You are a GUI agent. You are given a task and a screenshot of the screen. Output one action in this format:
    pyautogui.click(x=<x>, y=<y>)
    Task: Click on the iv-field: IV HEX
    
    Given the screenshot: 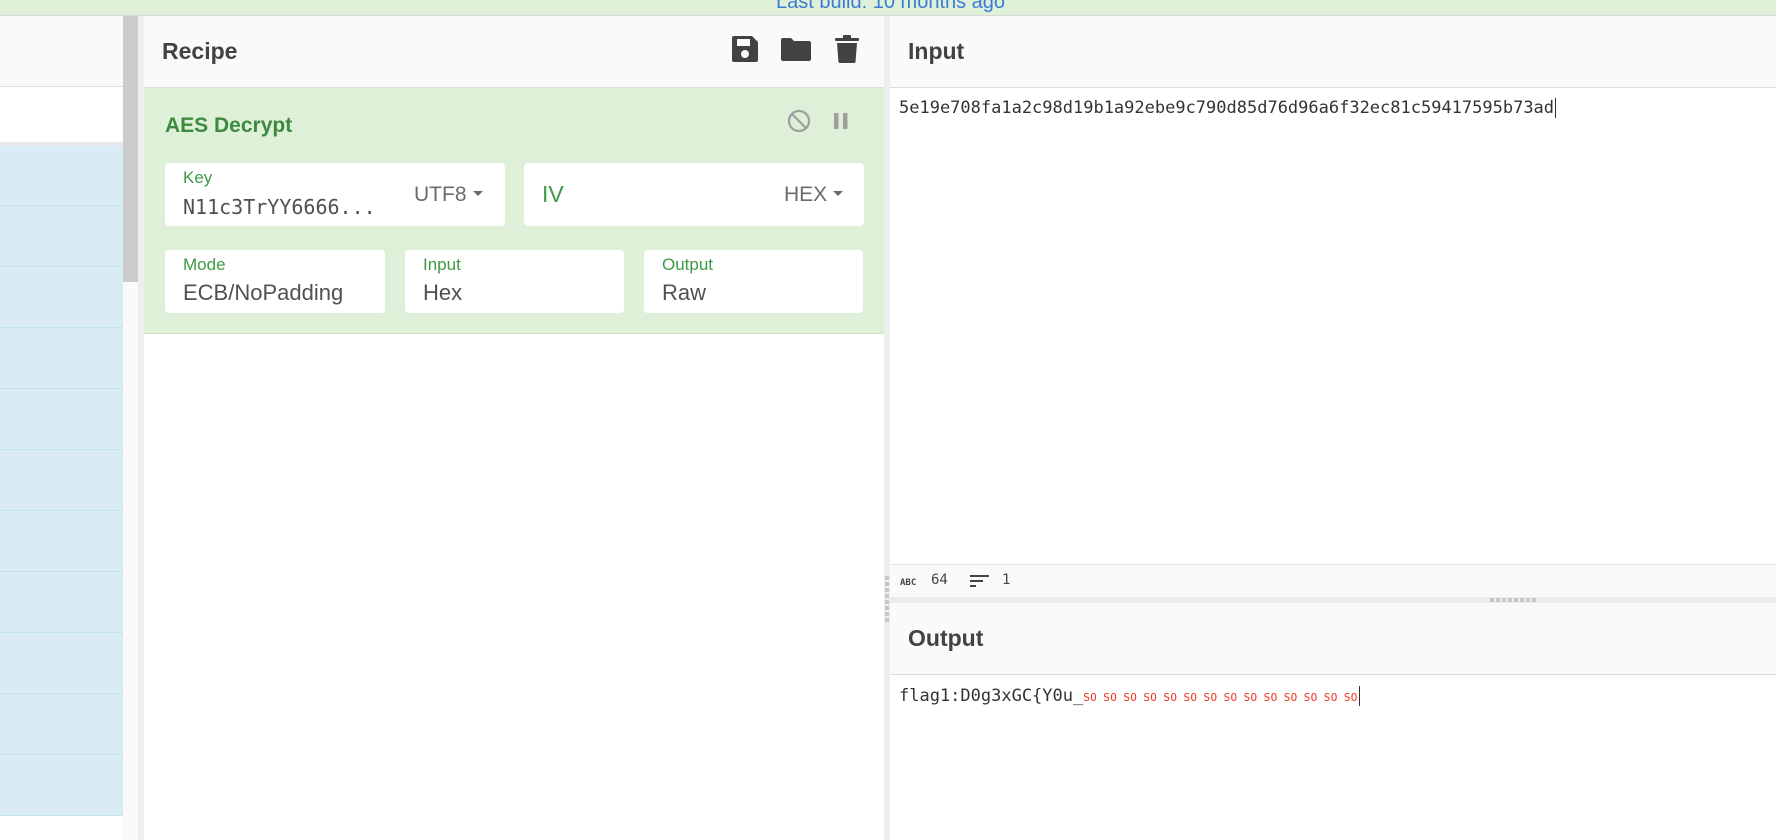 What is the action you would take?
    pyautogui.click(x=694, y=194)
    